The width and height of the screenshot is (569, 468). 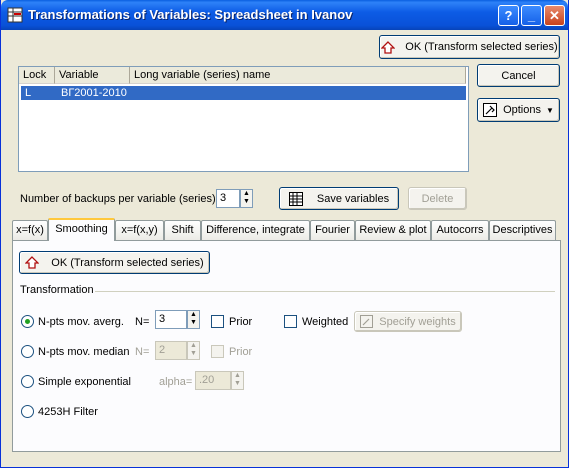 What do you see at coordinates (15, 15) in the screenshot?
I see `app-icon` at bounding box center [15, 15].